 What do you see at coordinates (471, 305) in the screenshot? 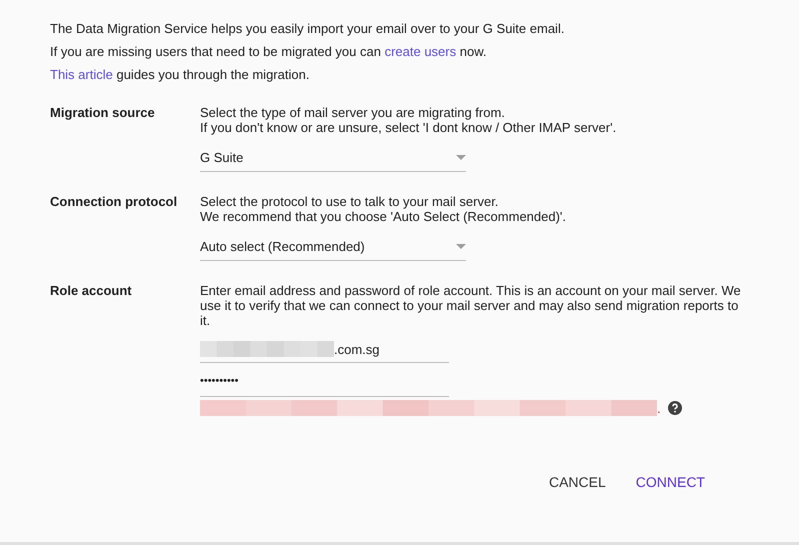
I see `description-text: Enter email address and password of role account. This is an account on your mail server. We use it to verify that we can connect to your mail server and may also send migration reports to it.` at bounding box center [471, 305].